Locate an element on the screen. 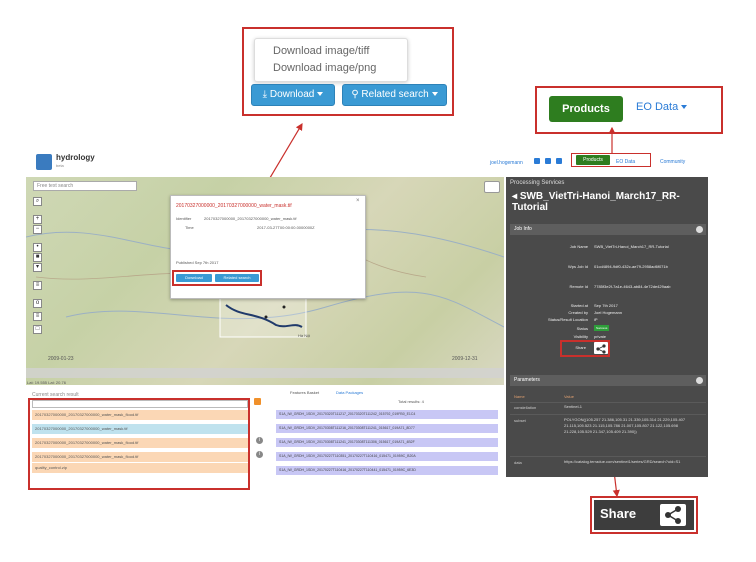 This screenshot has height=562, width=756. draw-polygon-icon: ■ is located at coordinates (37, 257).